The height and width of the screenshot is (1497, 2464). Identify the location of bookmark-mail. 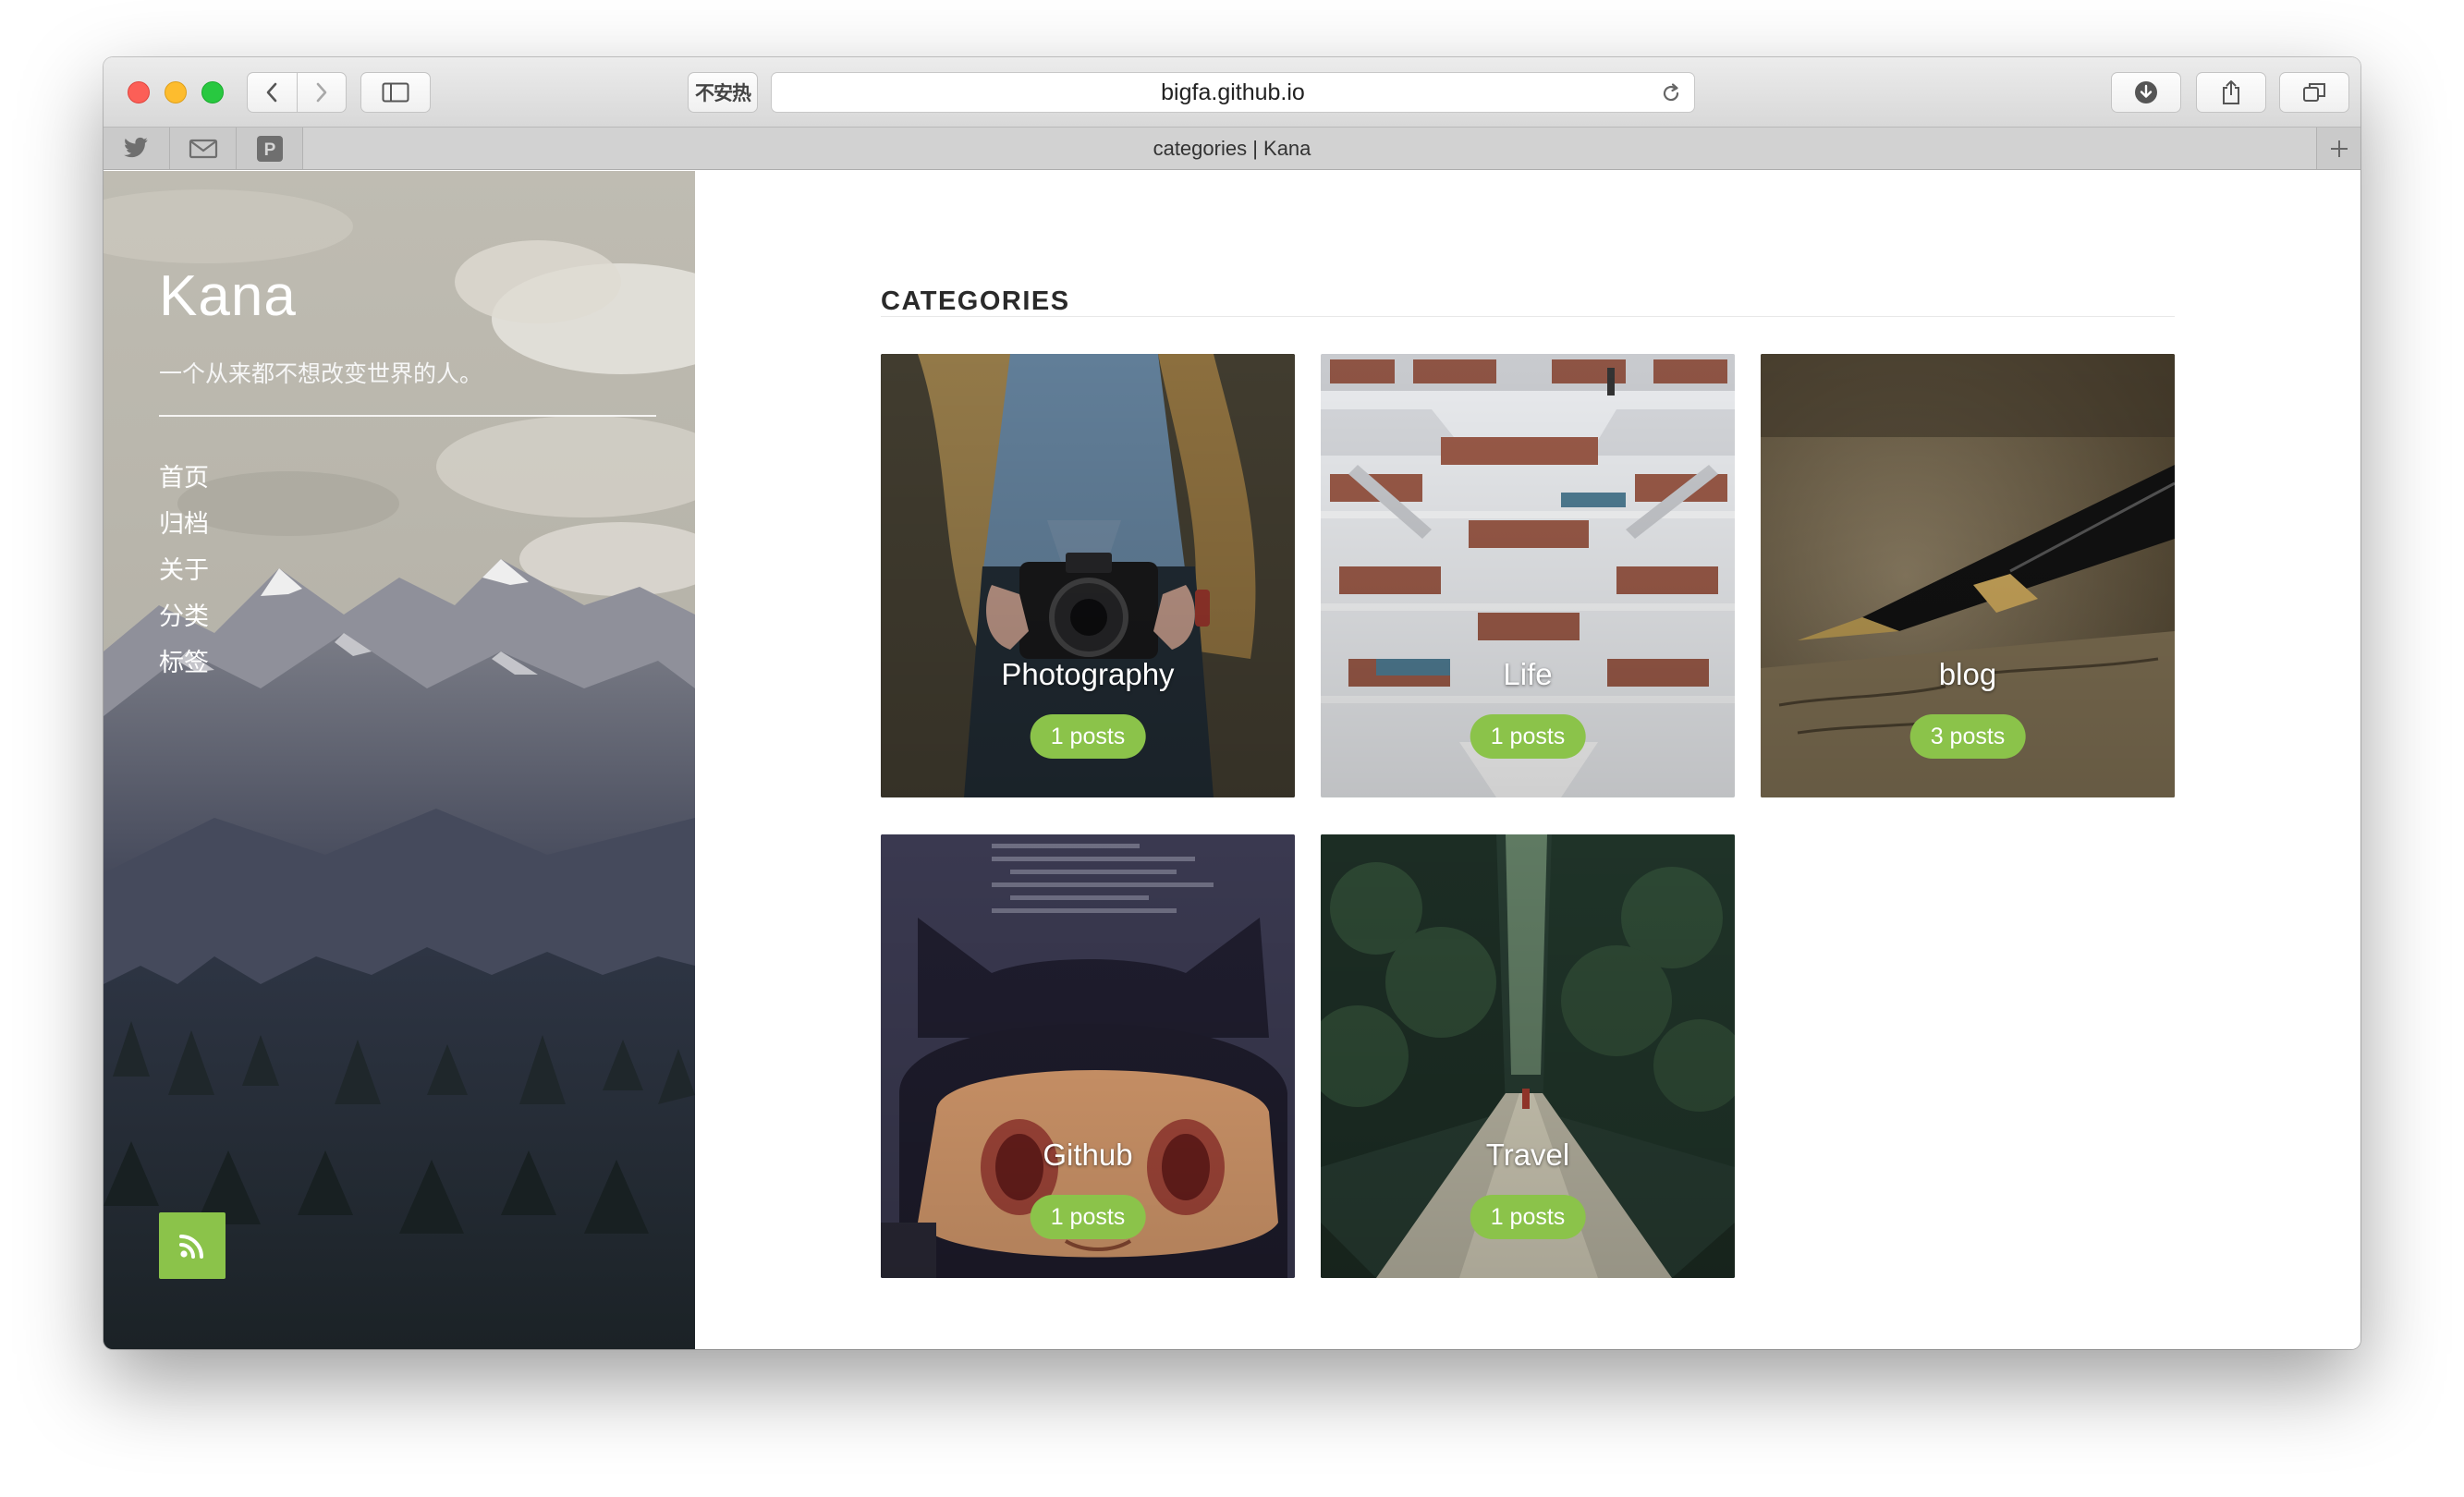
(203, 148).